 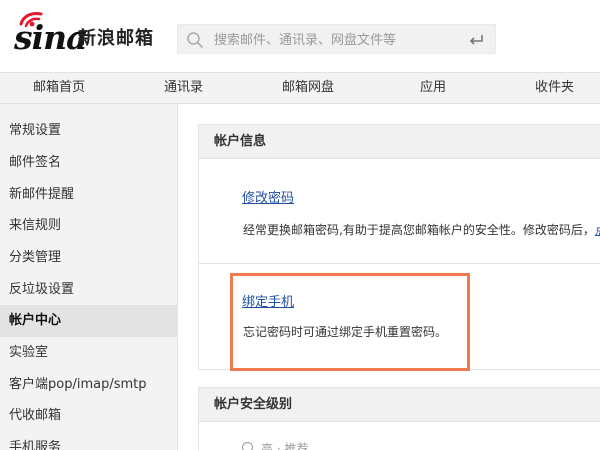 What do you see at coordinates (50, 37) in the screenshot?
I see `logo-wordmark: sina` at bounding box center [50, 37].